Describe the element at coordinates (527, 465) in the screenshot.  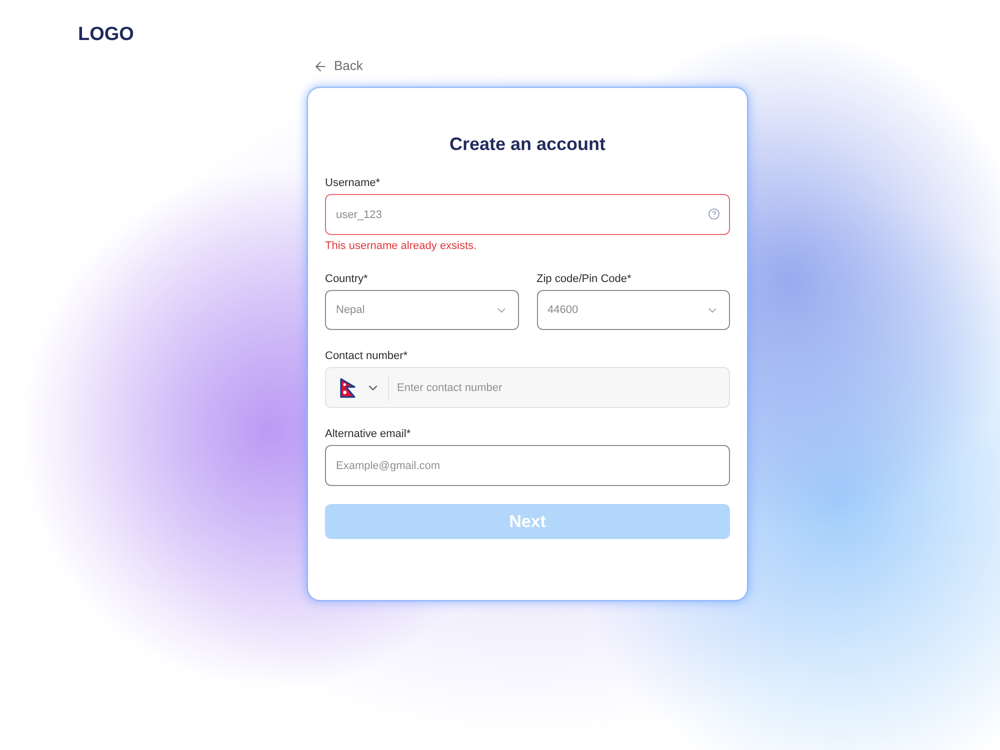
I see `text-input: Example@gmail.com` at that location.